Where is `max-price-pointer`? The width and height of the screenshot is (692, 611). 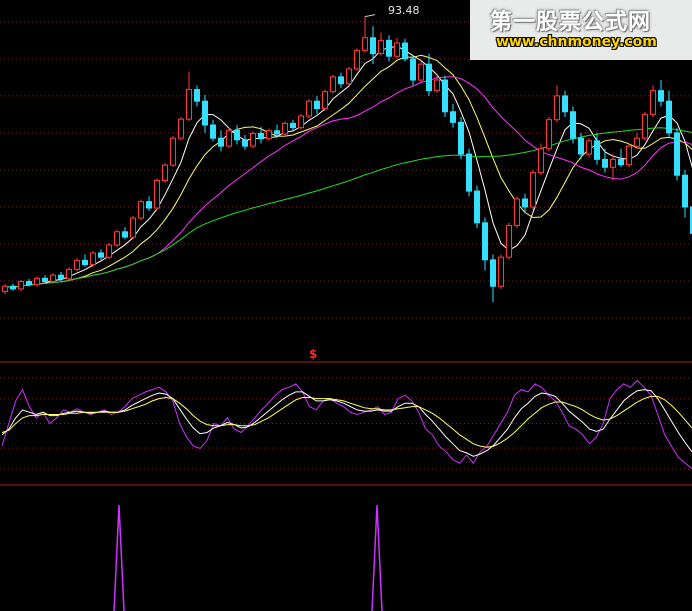 max-price-pointer is located at coordinates (370, 16).